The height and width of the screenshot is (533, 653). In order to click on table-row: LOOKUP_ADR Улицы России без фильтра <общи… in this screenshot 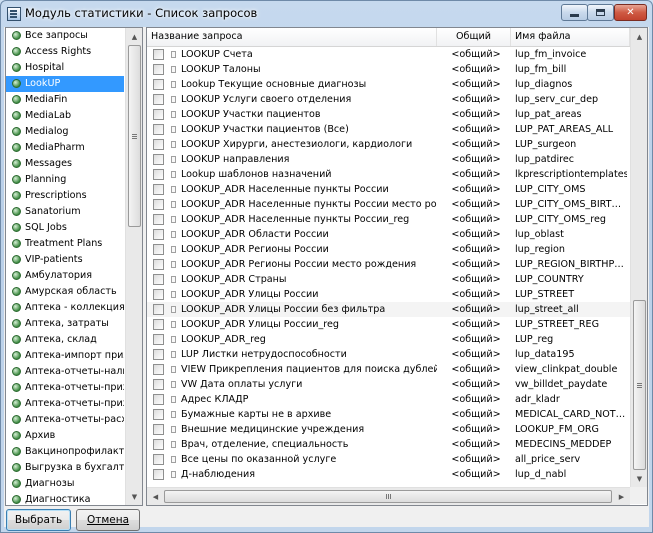, I will do `click(388, 309)`.